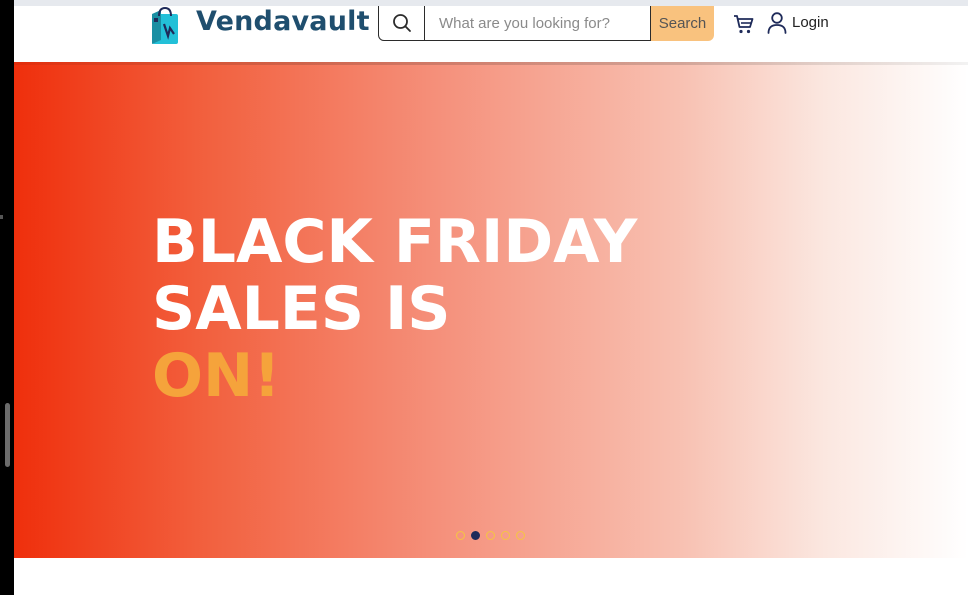  Describe the element at coordinates (283, 22) in the screenshot. I see `brand-name: Vendavault` at that location.